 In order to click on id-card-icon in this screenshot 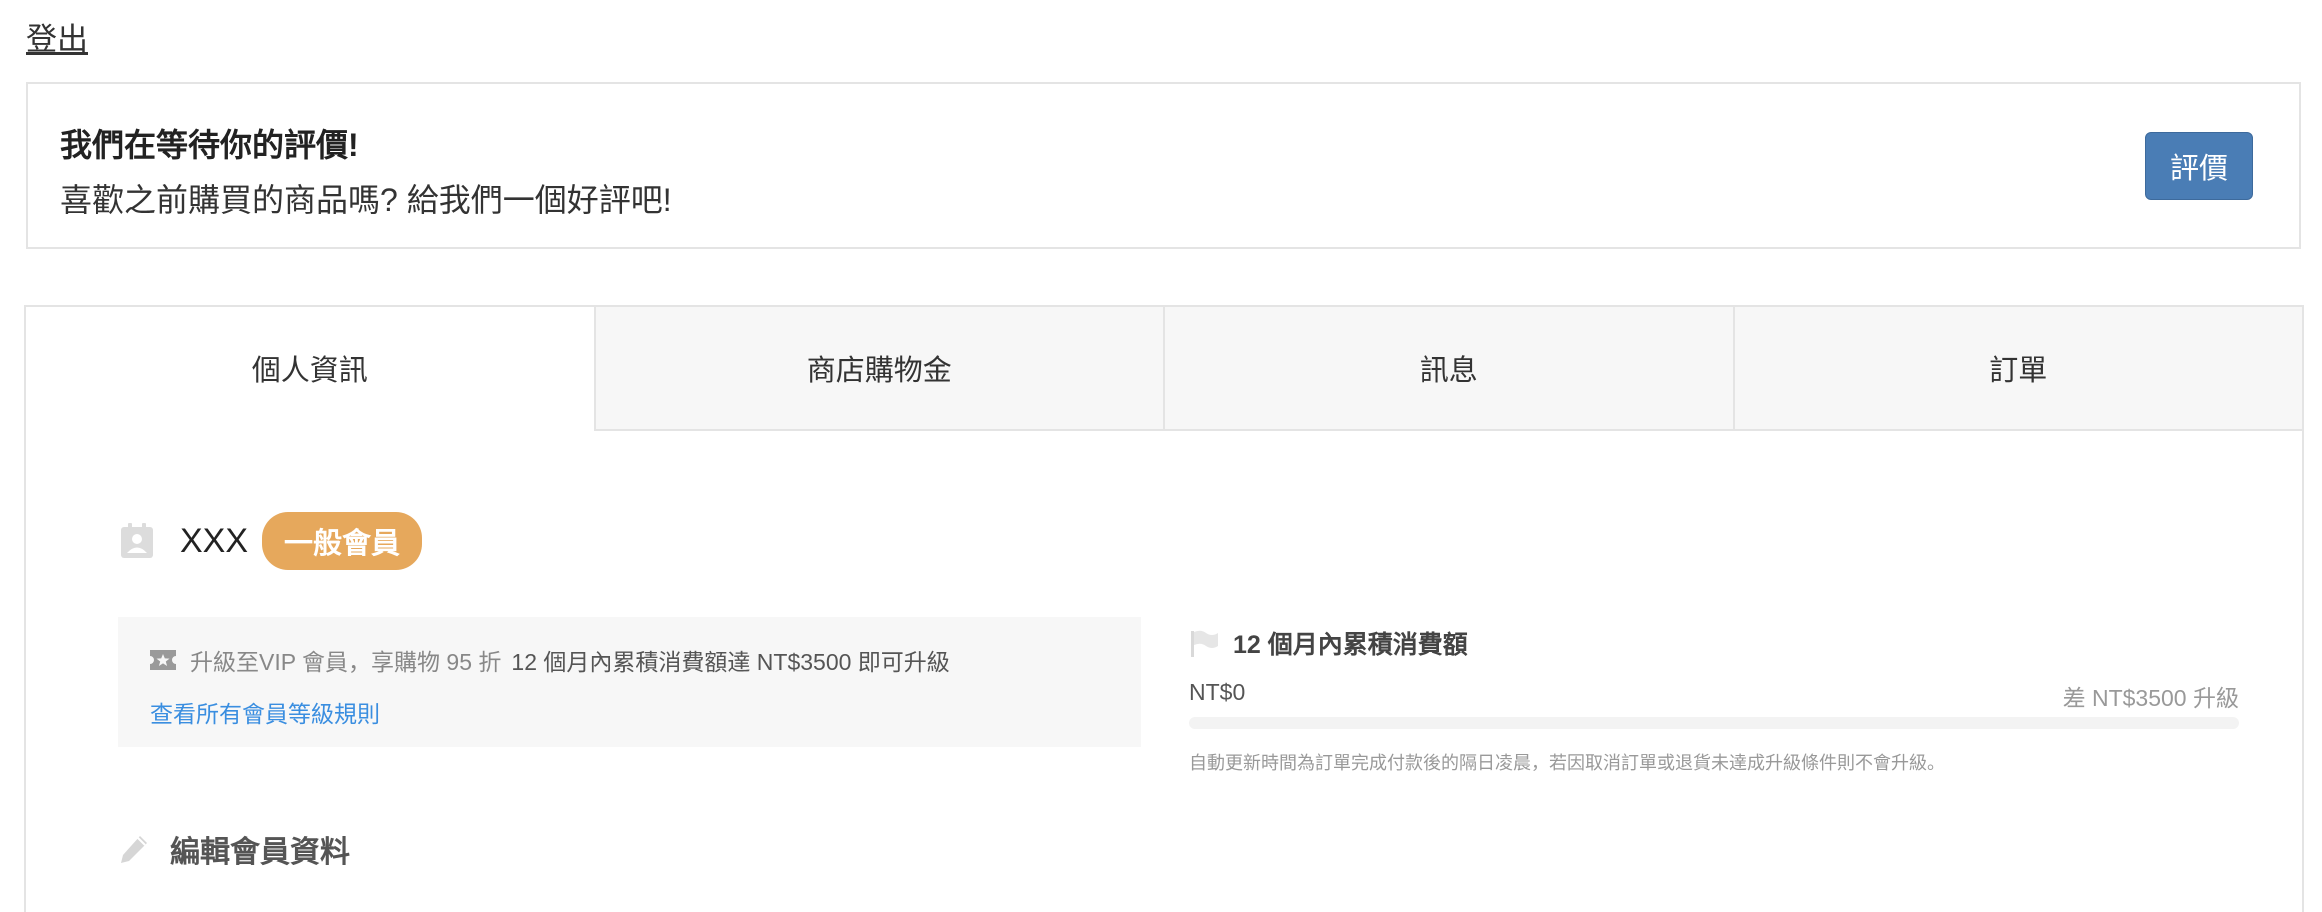, I will do `click(137, 540)`.